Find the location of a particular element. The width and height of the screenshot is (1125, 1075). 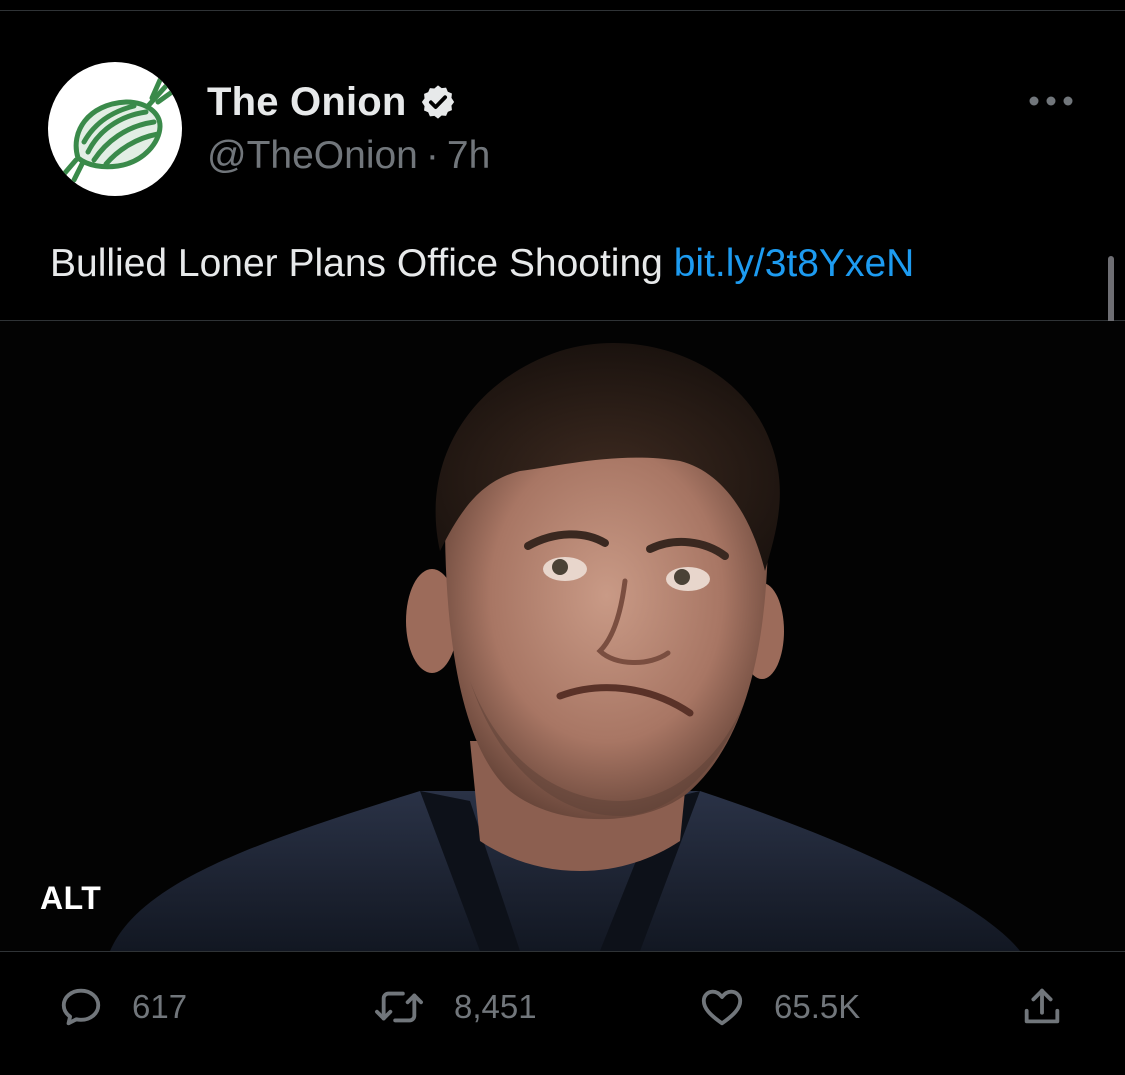

reply-bubble-icon is located at coordinates (81, 1007).